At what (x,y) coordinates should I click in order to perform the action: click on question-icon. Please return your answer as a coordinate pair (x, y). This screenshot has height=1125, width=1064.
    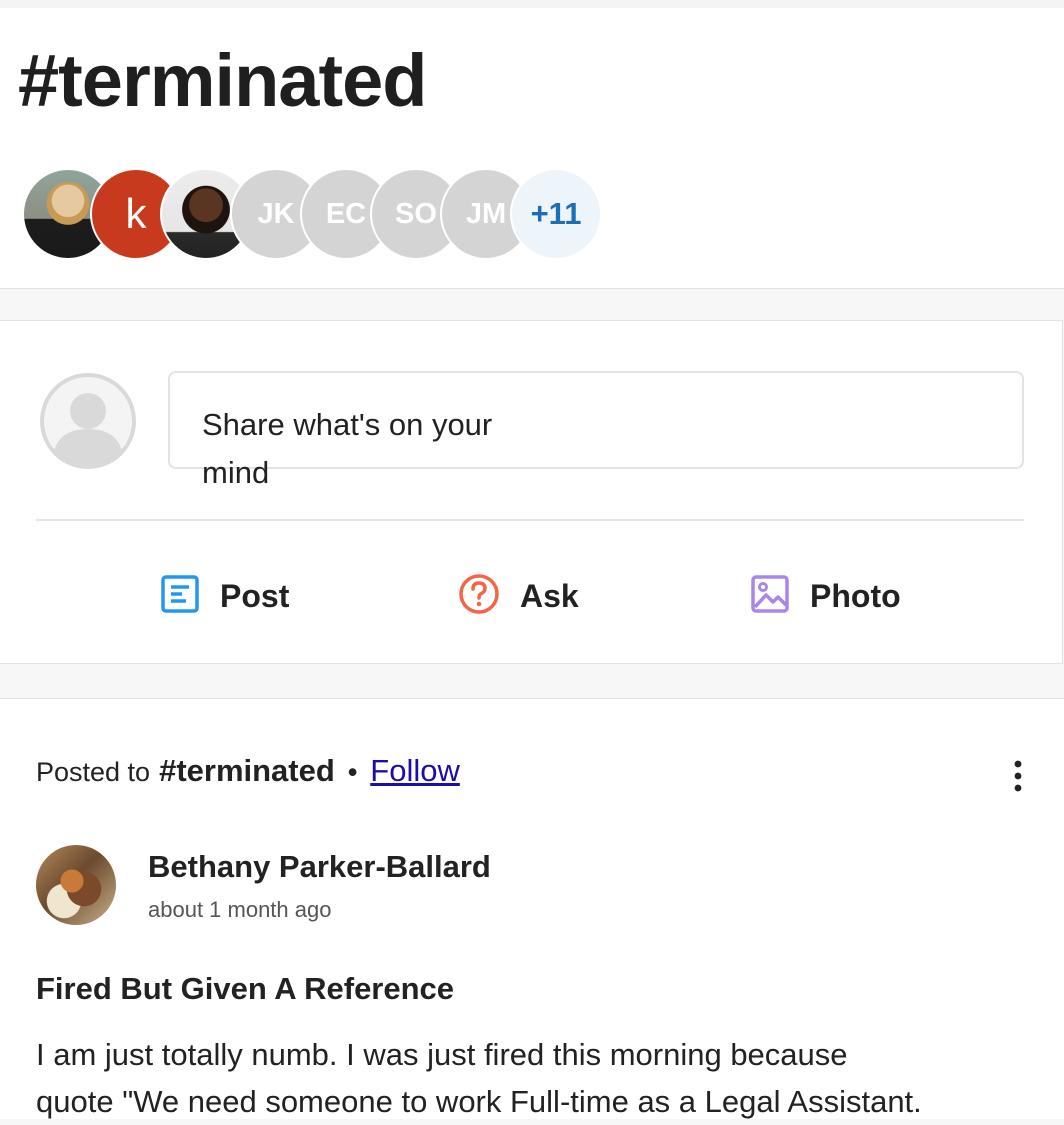
    Looking at the image, I should click on (479, 596).